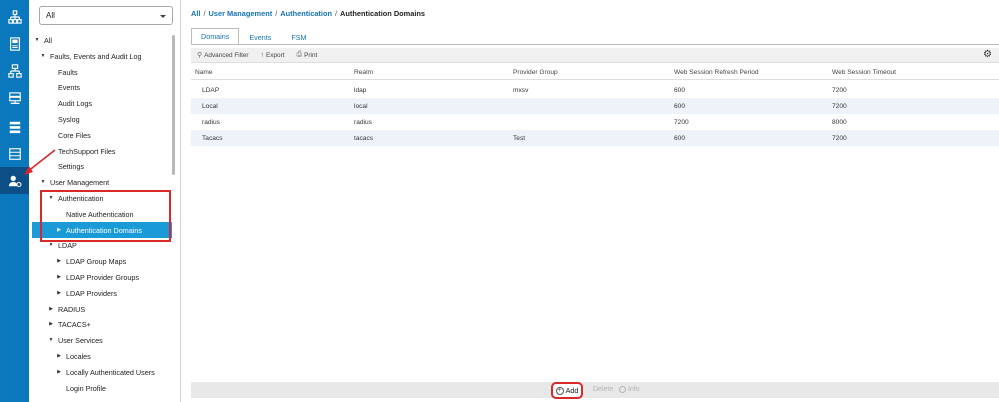 Image resolution: width=999 pixels, height=402 pixels. What do you see at coordinates (306, 13) in the screenshot?
I see `breadcrumb-link-authentication: Authentication` at bounding box center [306, 13].